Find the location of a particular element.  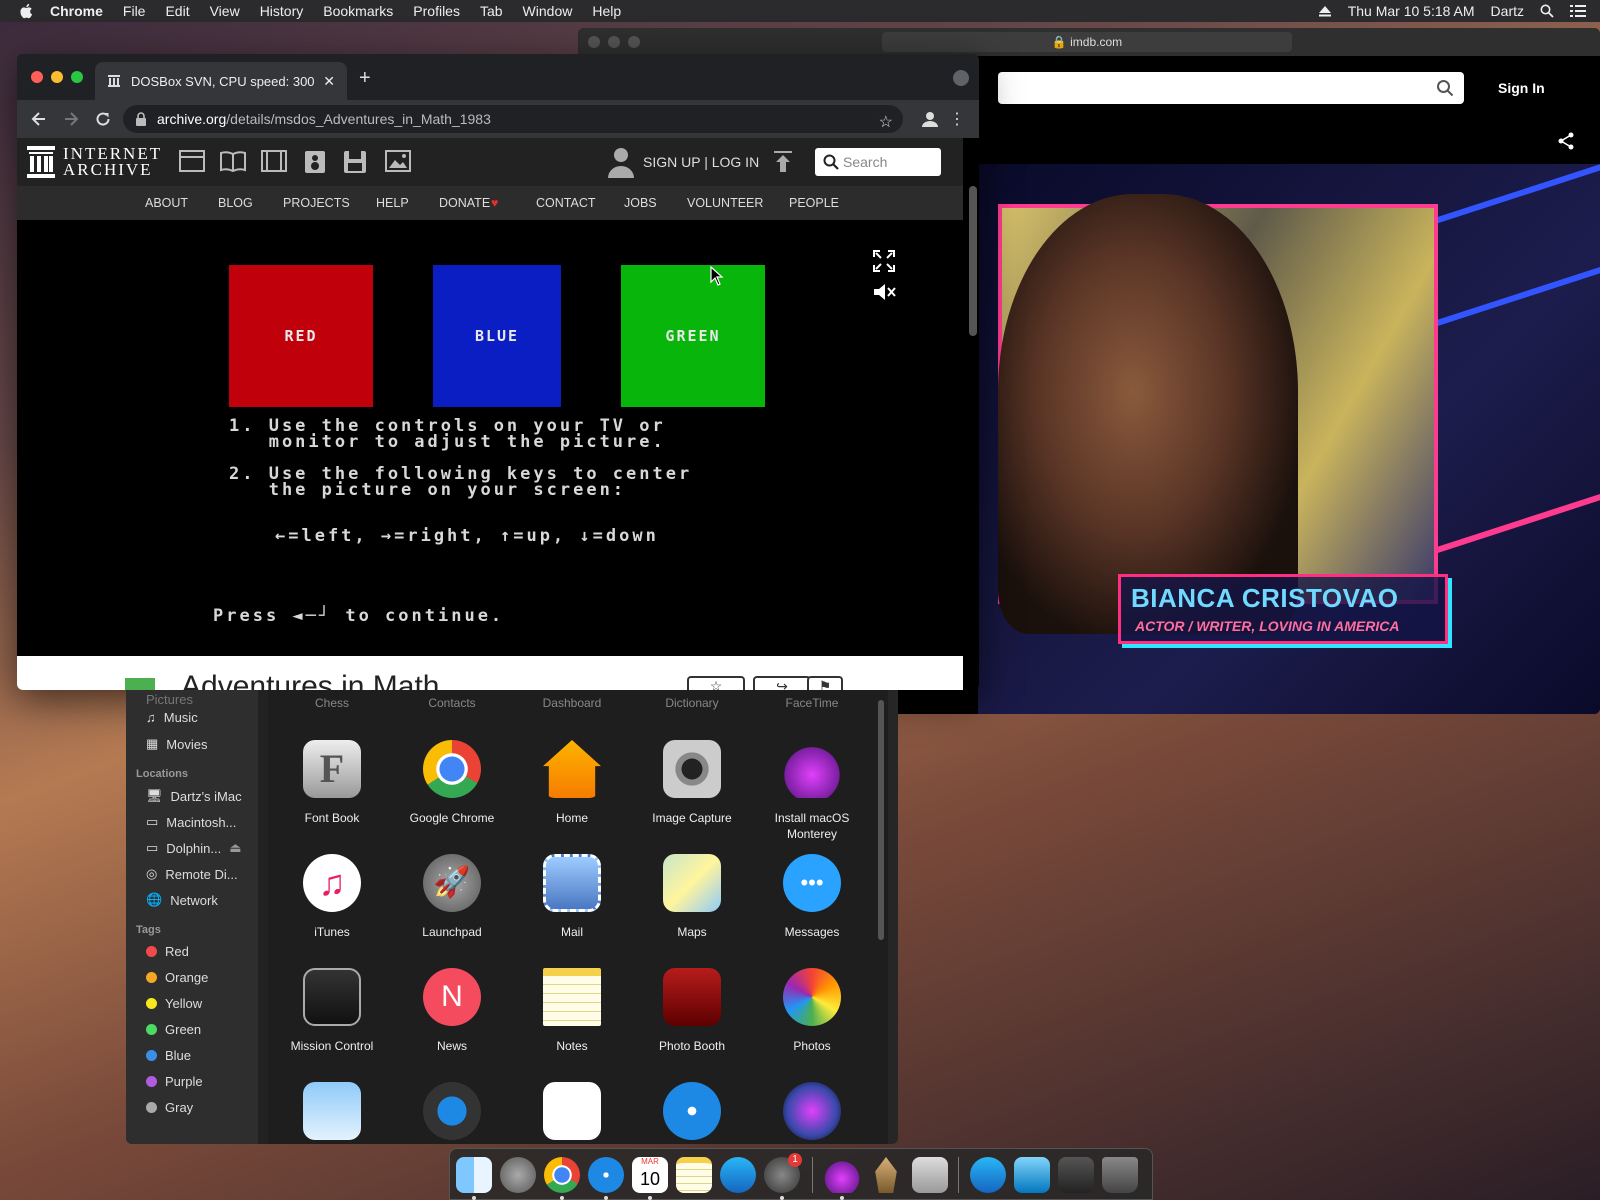

eject-icon is located at coordinates (1325, 11).